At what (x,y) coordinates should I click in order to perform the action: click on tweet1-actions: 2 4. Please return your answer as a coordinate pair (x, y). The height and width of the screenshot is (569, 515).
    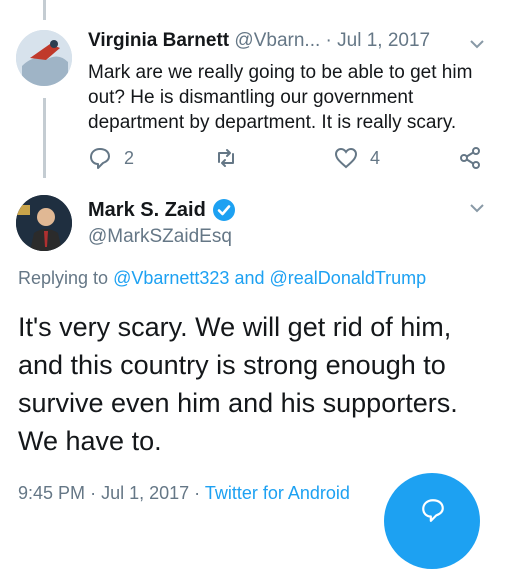
    Looking at the image, I should click on (291, 161).